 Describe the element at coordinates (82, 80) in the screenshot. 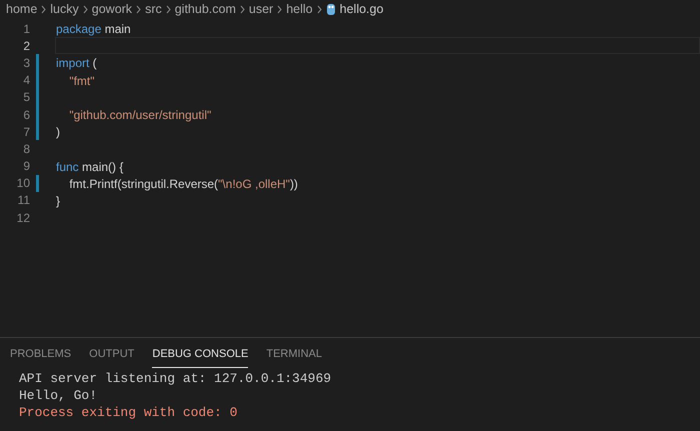

I see `code-line: "fmt"` at that location.